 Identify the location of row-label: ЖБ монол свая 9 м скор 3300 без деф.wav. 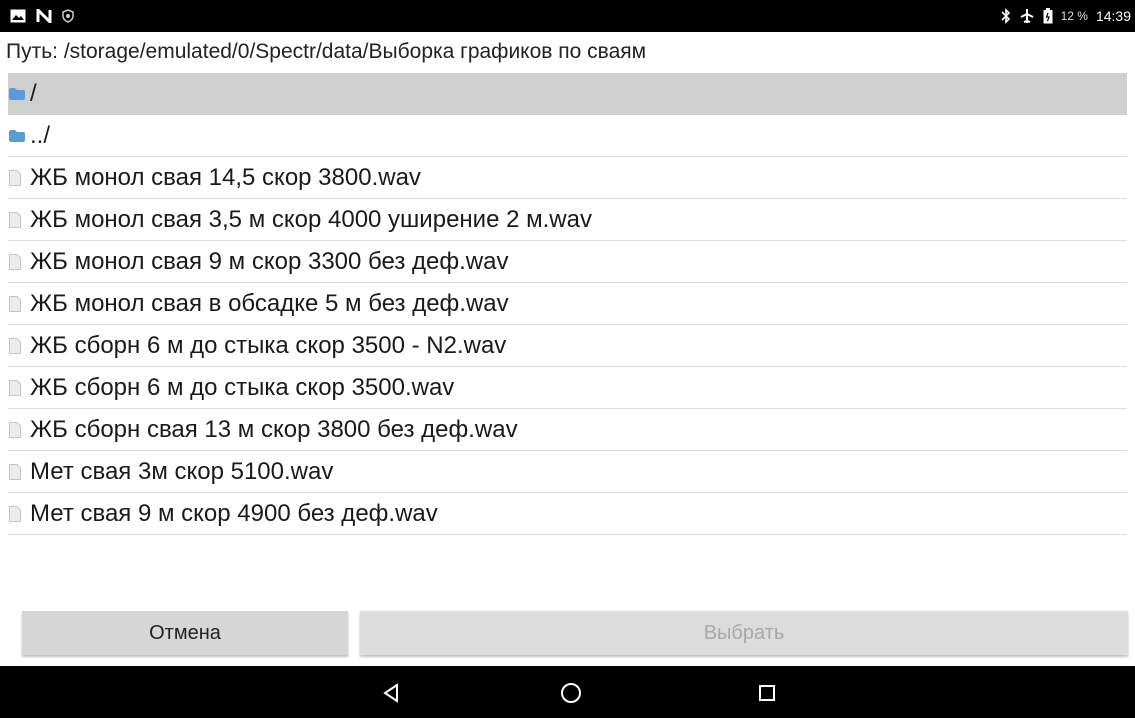
(269, 261).